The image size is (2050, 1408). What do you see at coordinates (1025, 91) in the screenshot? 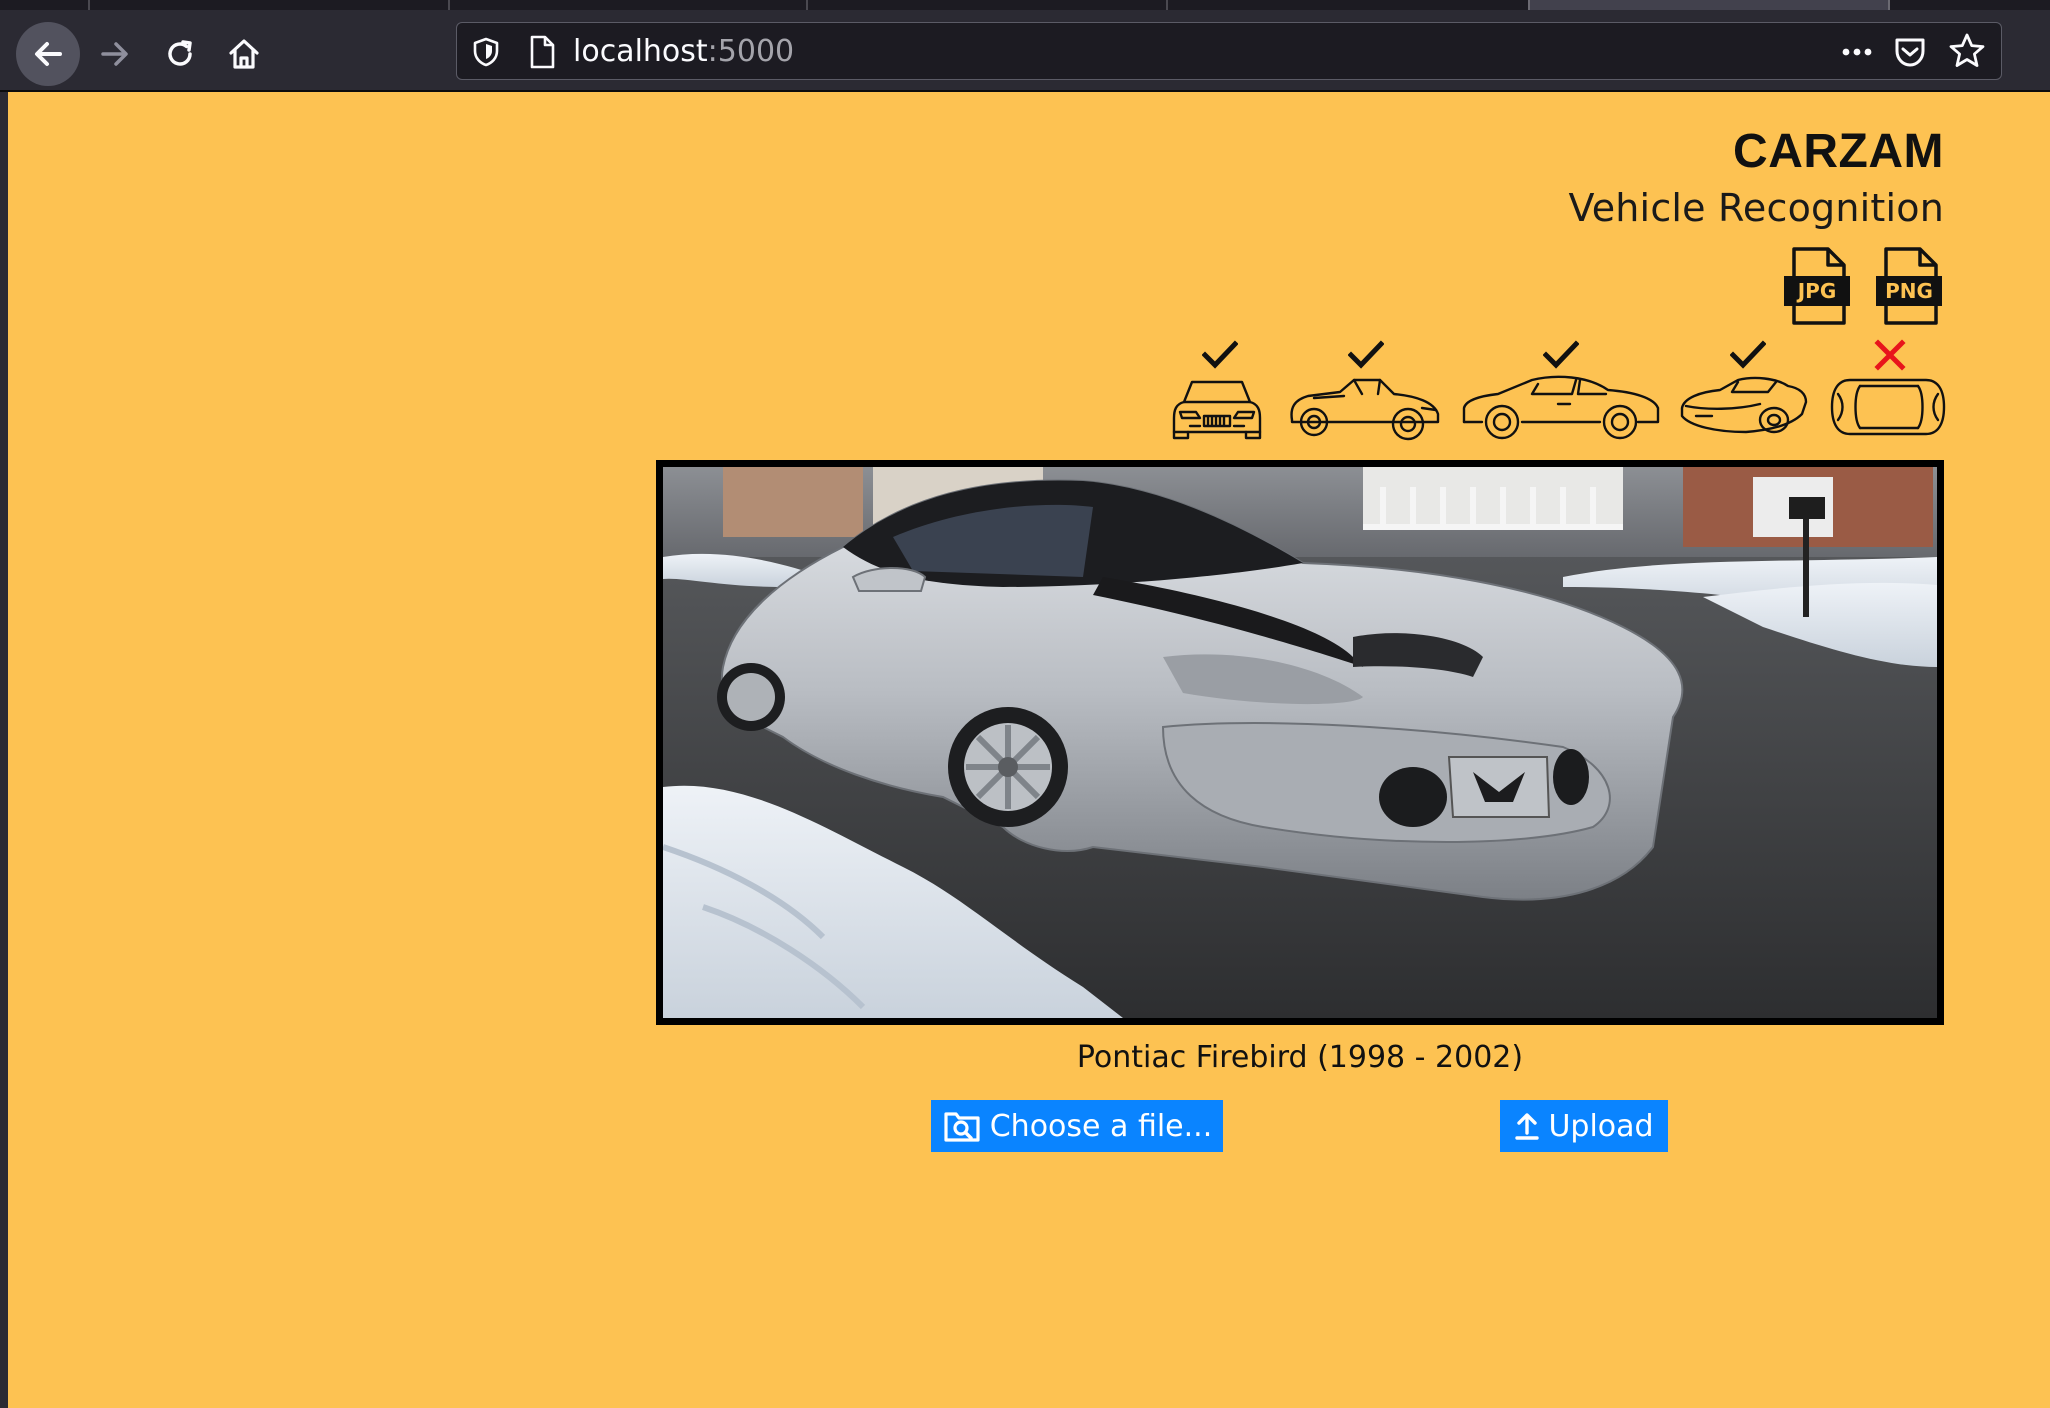
I see `toolbar-divider` at bounding box center [1025, 91].